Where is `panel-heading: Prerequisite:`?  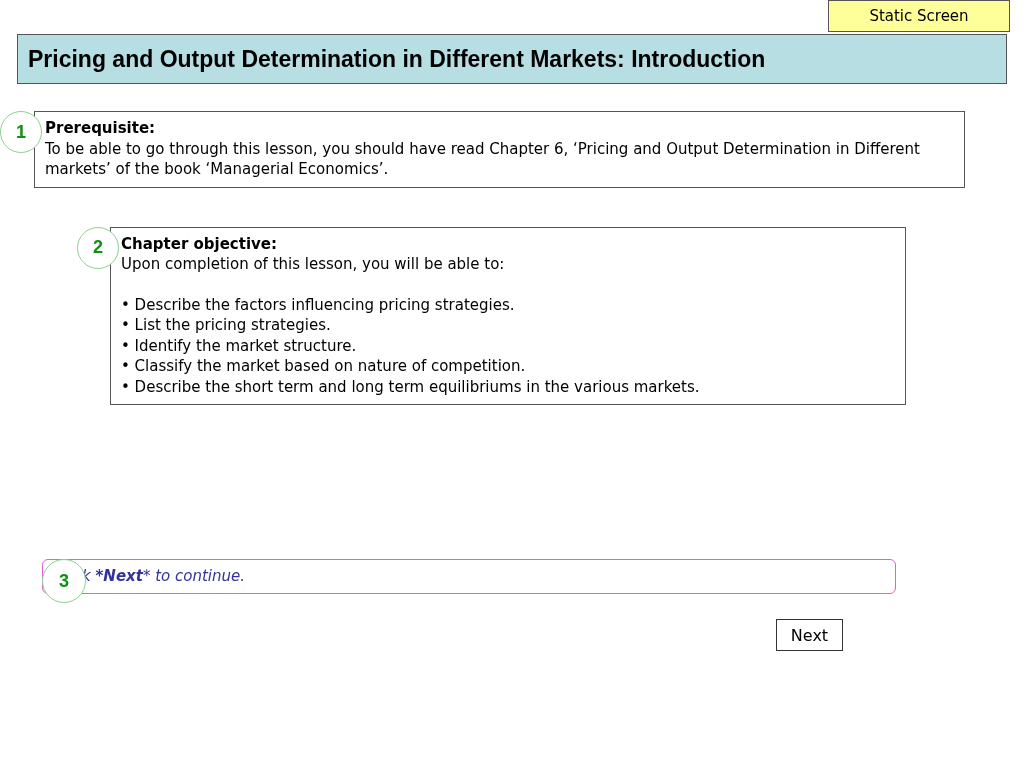 panel-heading: Prerequisite: is located at coordinates (101, 128).